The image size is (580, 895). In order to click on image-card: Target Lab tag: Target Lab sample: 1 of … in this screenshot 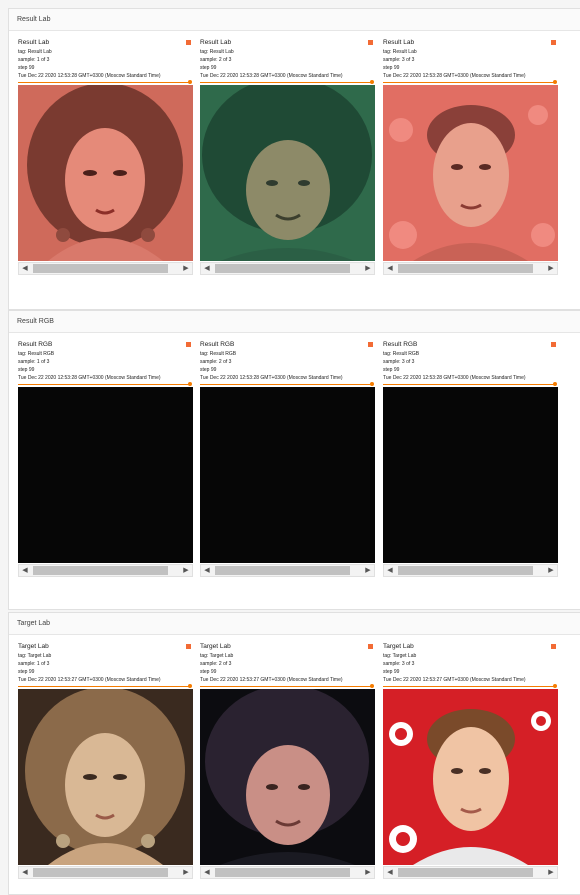, I will do `click(105, 763)`.